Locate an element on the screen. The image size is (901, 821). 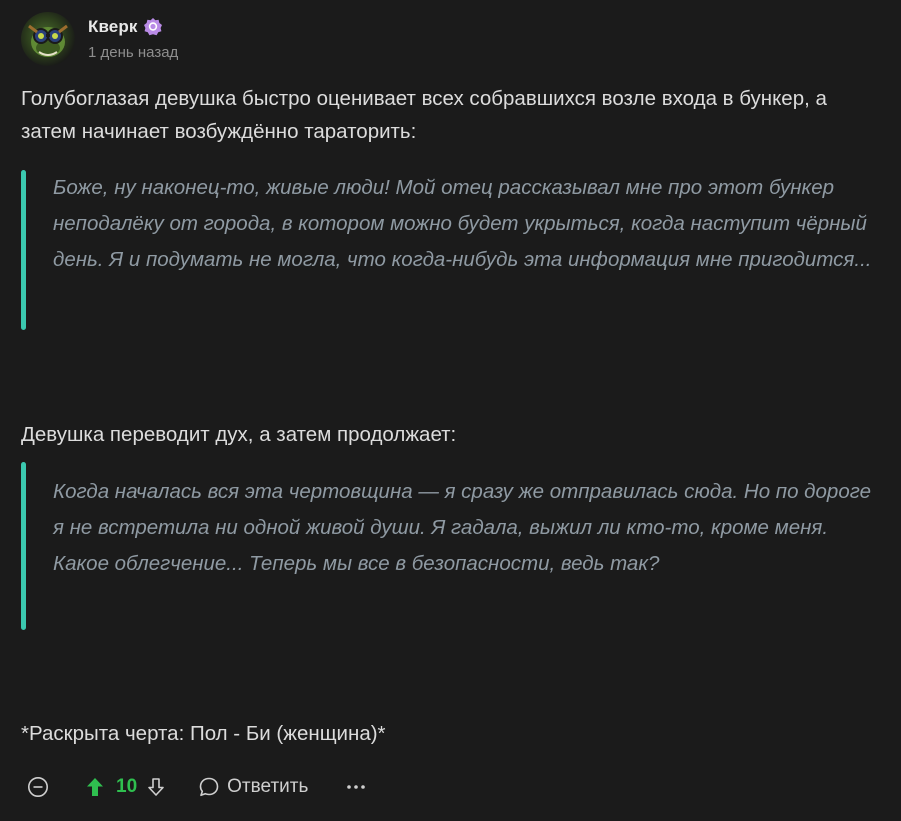
ellipsis-icon is located at coordinates (356, 787).